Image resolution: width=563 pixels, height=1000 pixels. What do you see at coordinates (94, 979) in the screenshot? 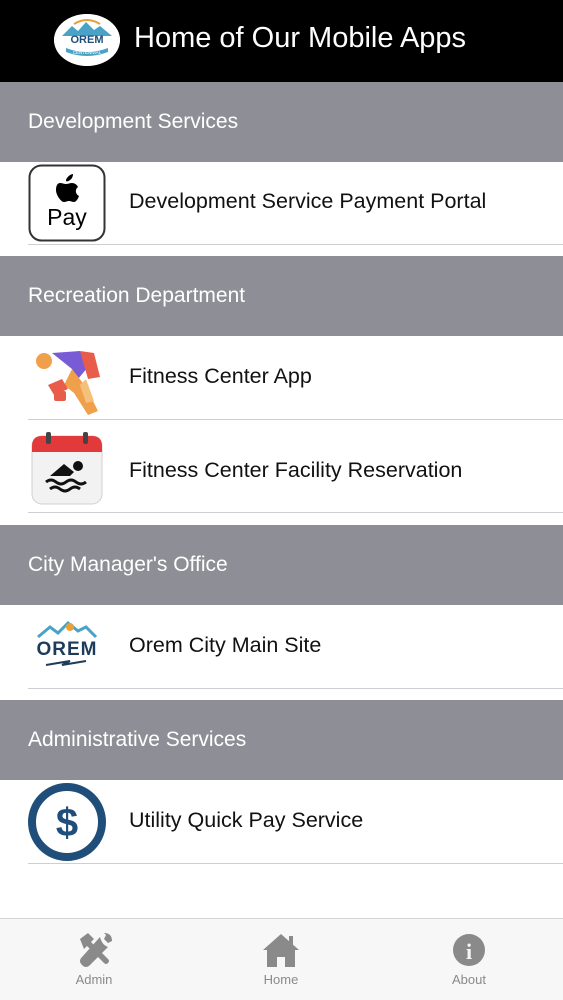
I see `tab-label: Admin` at bounding box center [94, 979].